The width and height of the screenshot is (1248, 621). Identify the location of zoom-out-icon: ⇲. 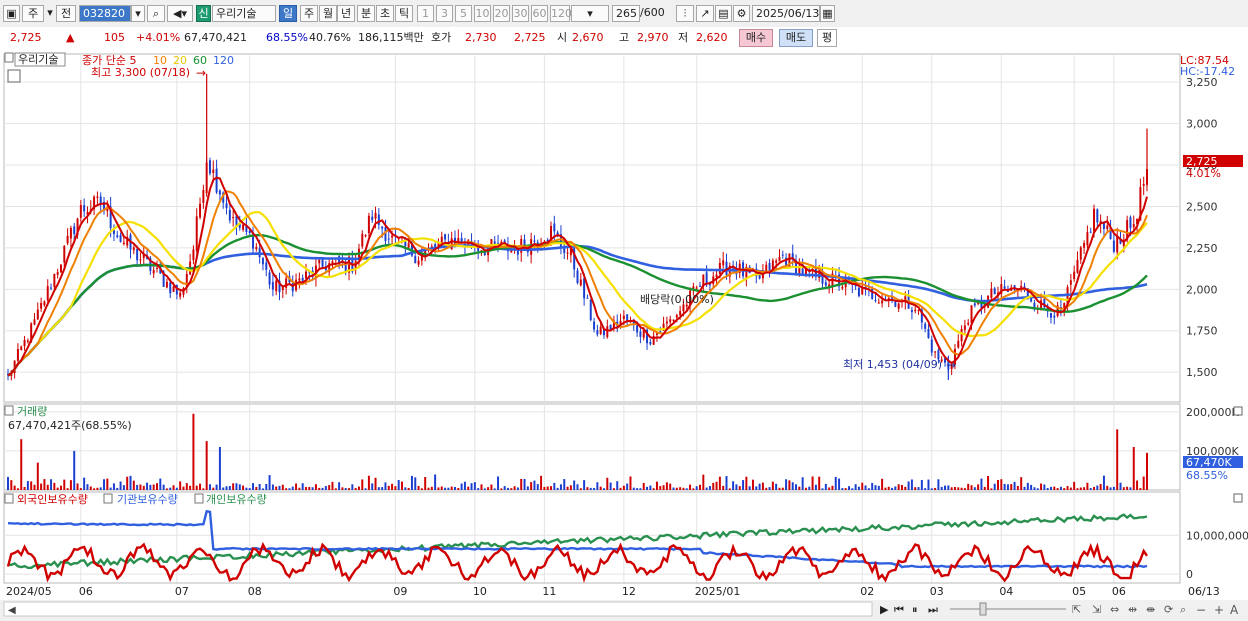
(1096, 609).